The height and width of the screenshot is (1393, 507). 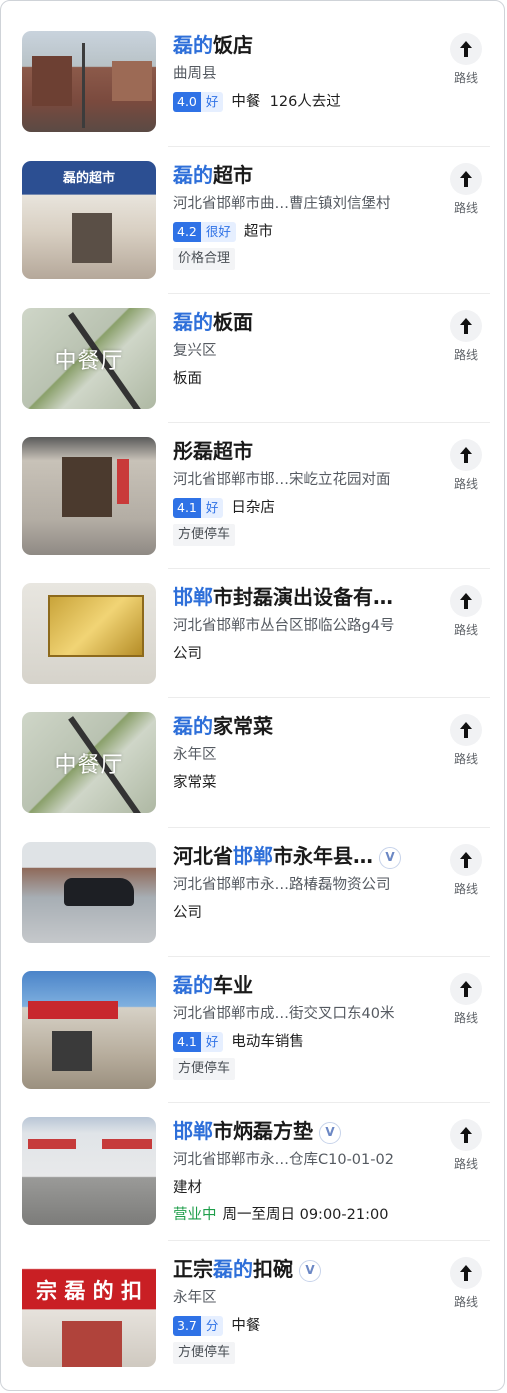 What do you see at coordinates (253, 508) in the screenshot?
I see `place-category: 日杂店` at bounding box center [253, 508].